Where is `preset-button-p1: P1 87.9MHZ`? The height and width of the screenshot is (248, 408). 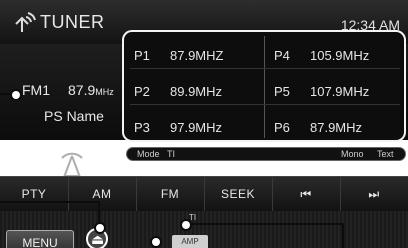
preset-button-p1: P1 87.9MHZ is located at coordinates (194, 54).